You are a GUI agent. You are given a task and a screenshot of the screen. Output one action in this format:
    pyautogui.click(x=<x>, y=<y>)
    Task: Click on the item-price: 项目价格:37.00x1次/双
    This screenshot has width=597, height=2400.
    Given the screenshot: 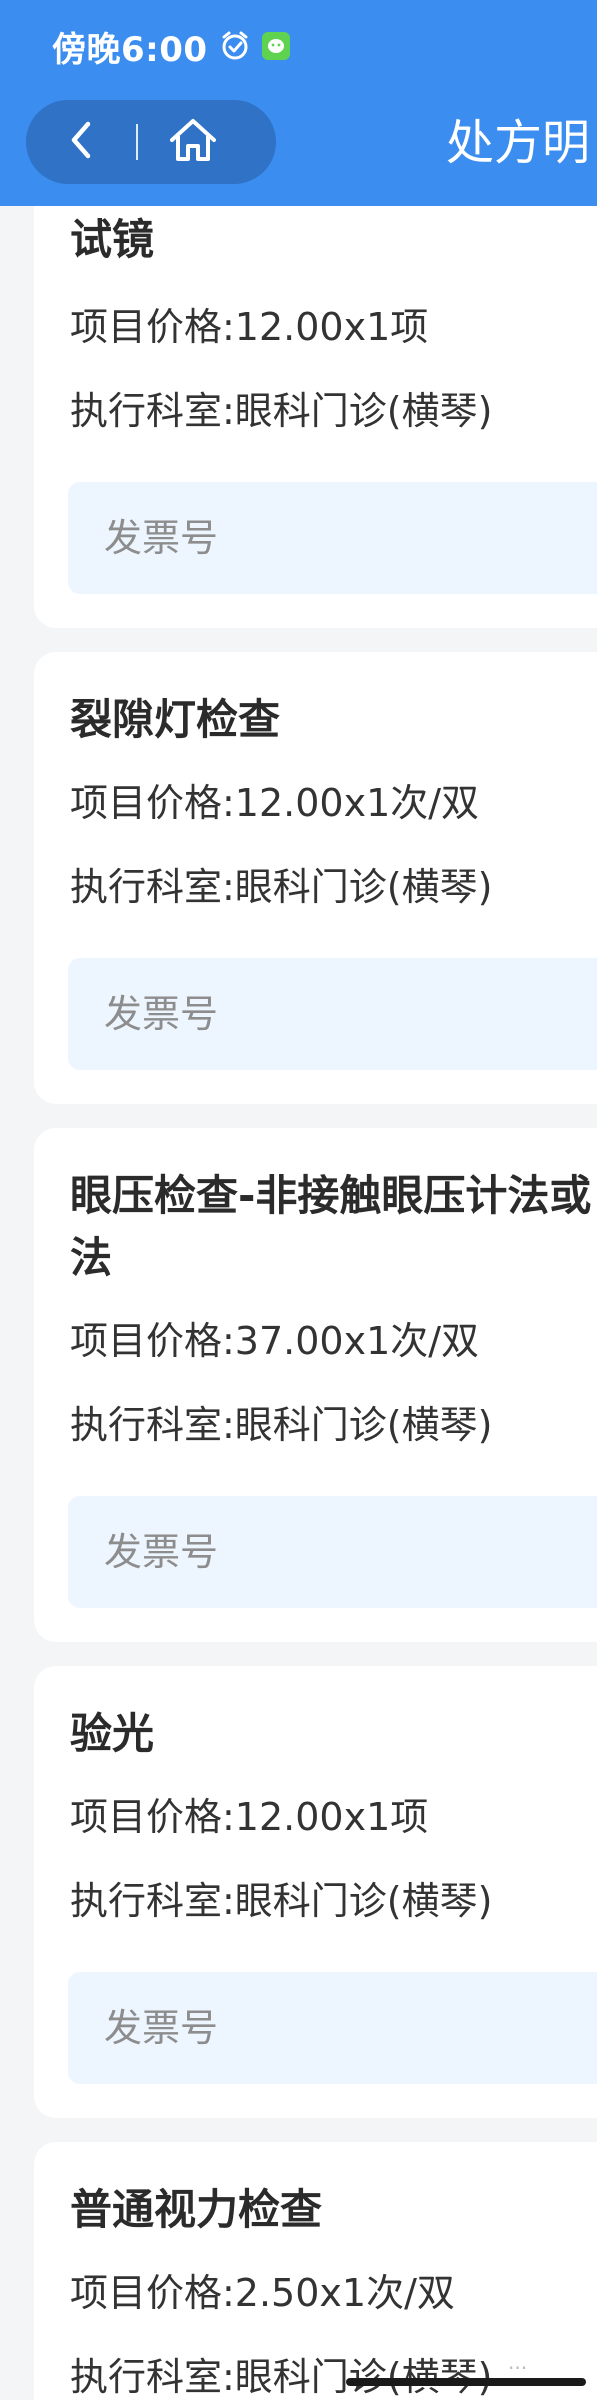 What is the action you would take?
    pyautogui.click(x=275, y=1341)
    